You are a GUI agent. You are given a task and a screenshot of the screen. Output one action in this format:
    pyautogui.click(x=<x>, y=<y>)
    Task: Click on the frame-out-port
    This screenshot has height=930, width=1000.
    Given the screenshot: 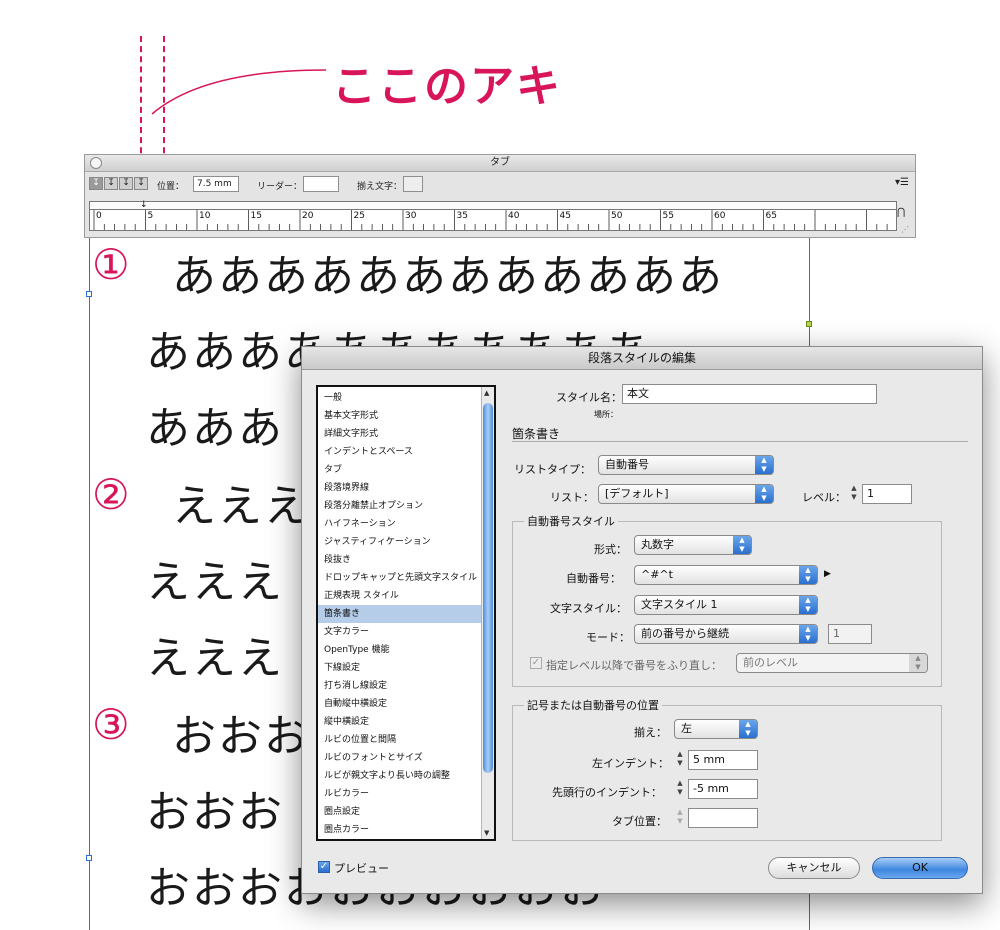 What is the action you would take?
    pyautogui.click(x=809, y=324)
    